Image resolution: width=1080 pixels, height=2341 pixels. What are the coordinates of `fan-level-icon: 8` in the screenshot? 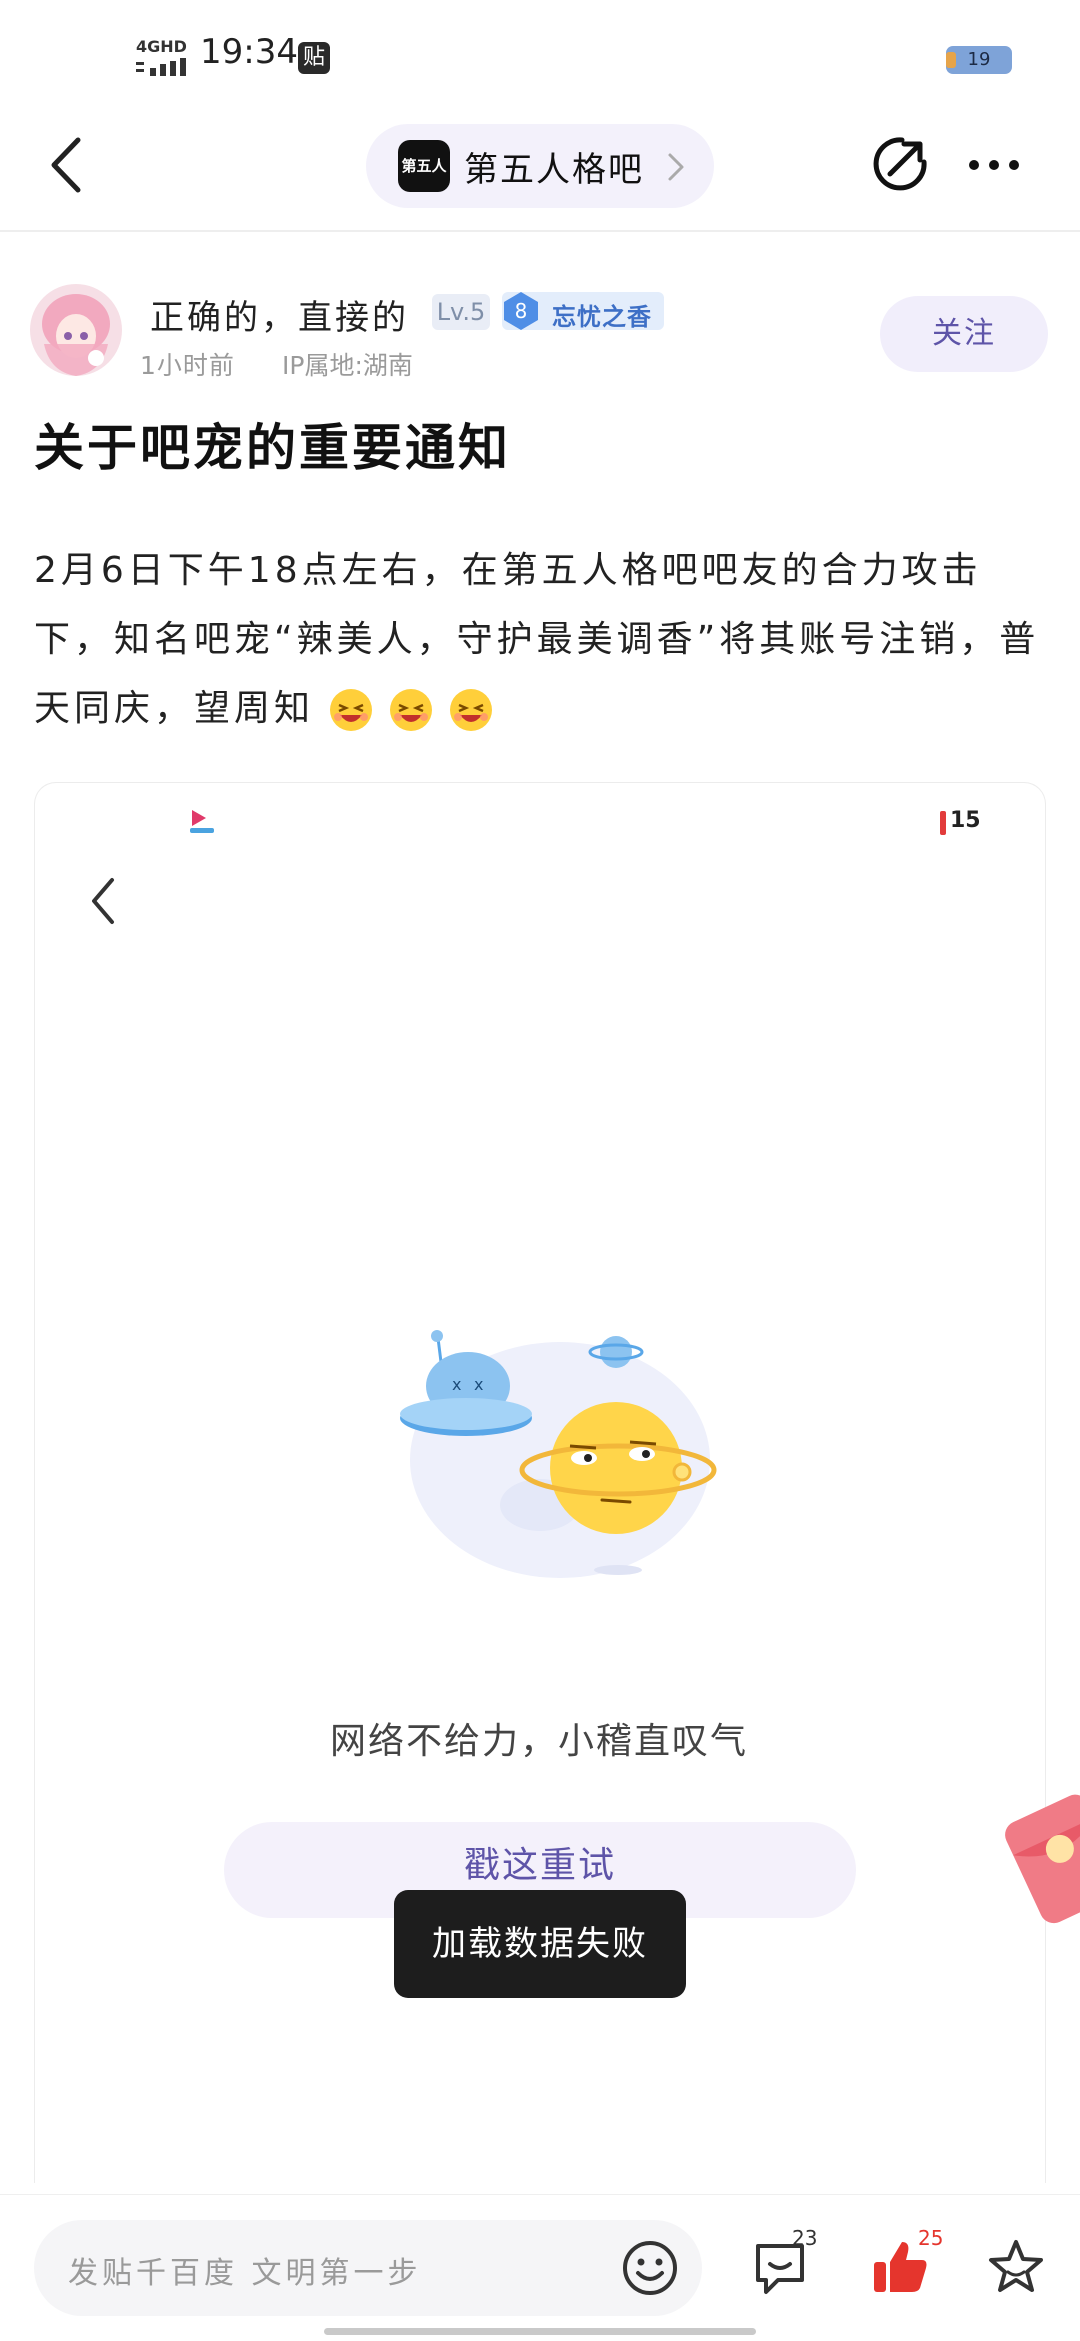 It's located at (521, 311).